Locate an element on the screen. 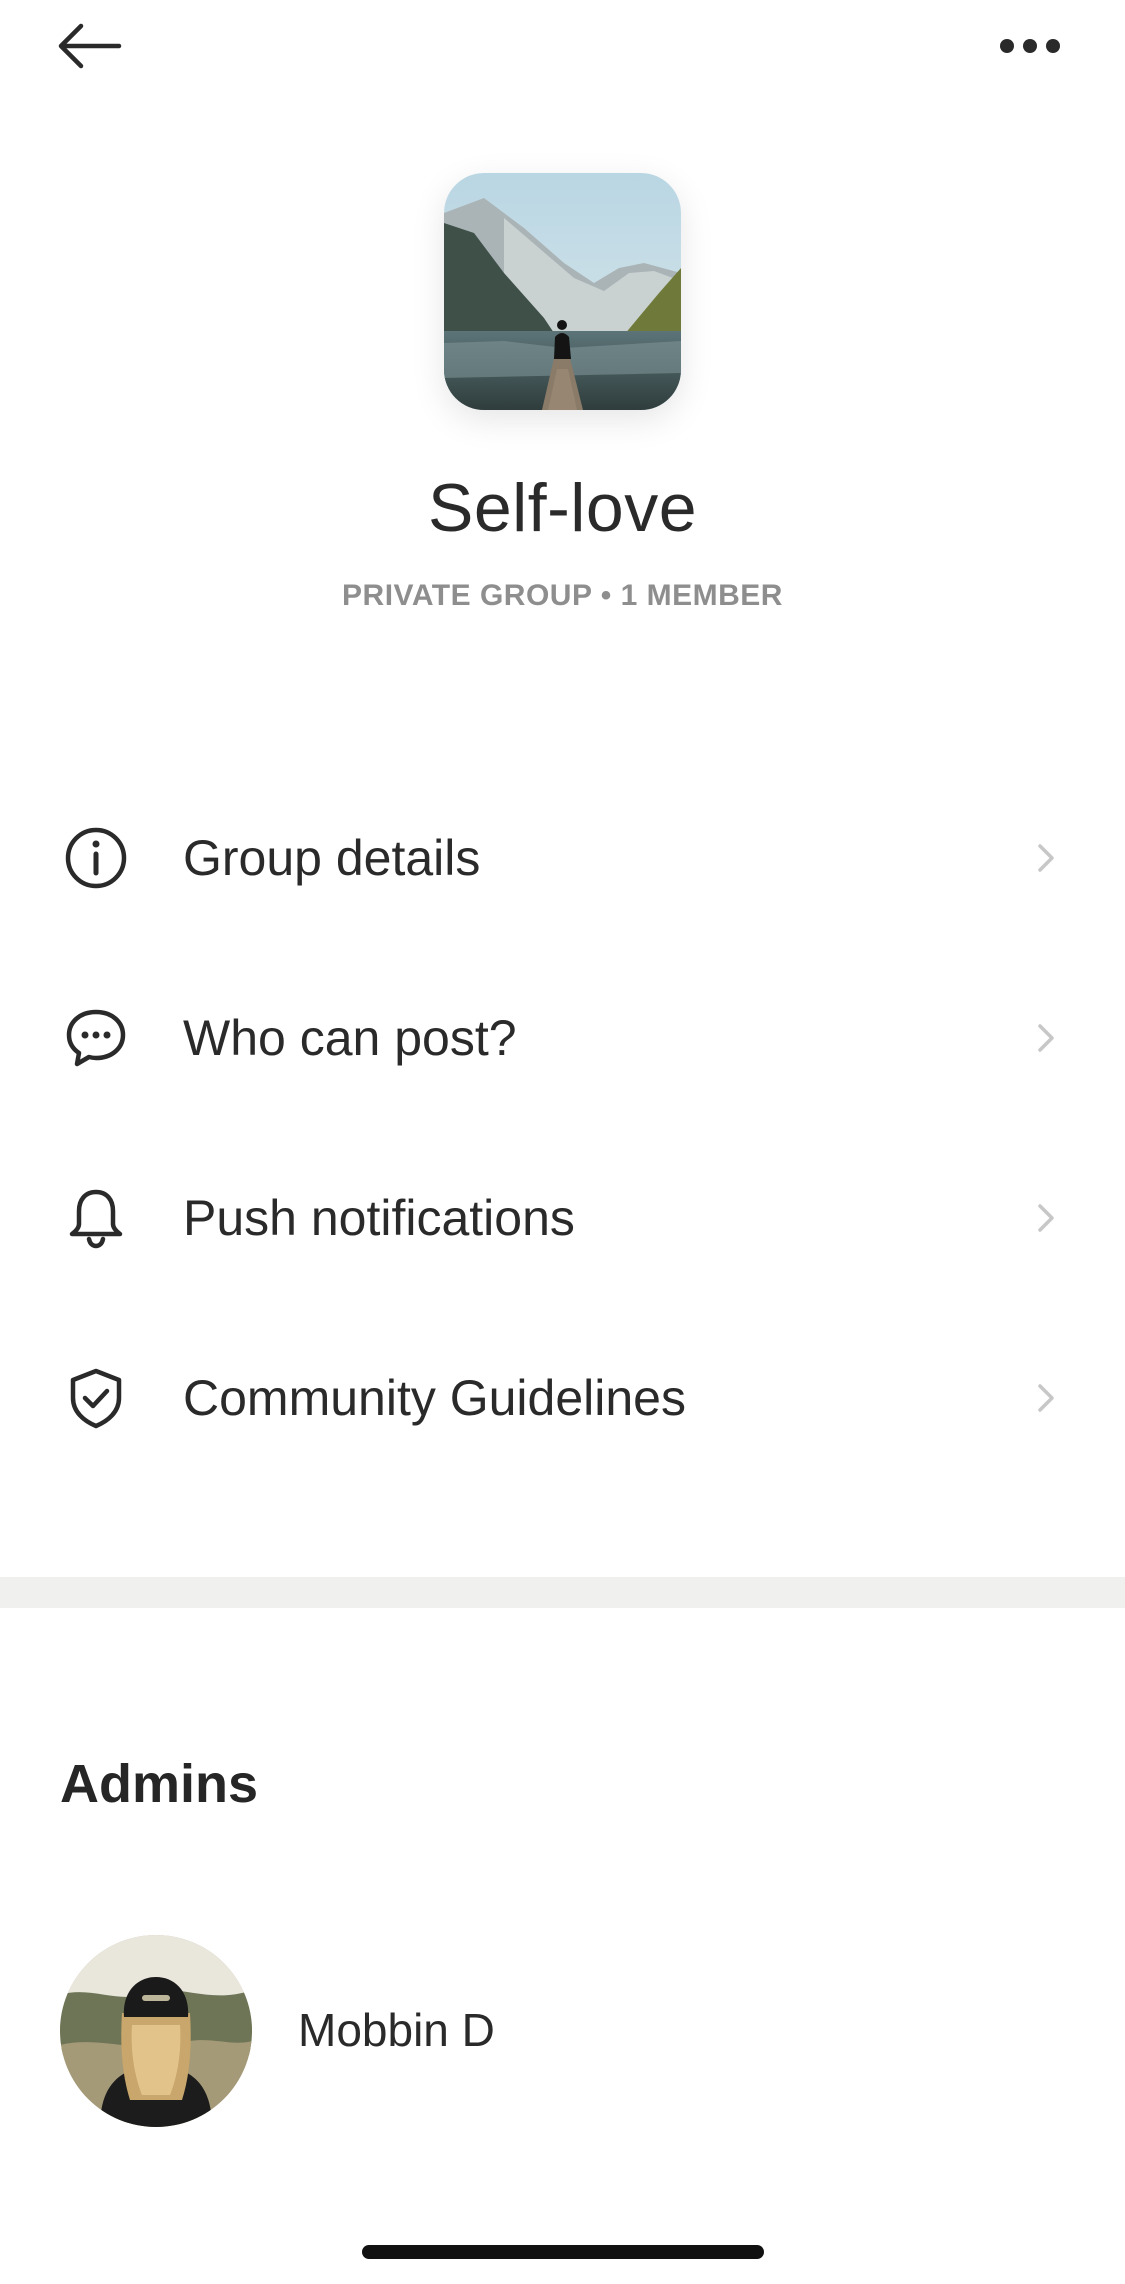  menu-item-label: Community Guidelines is located at coordinates (434, 1398).